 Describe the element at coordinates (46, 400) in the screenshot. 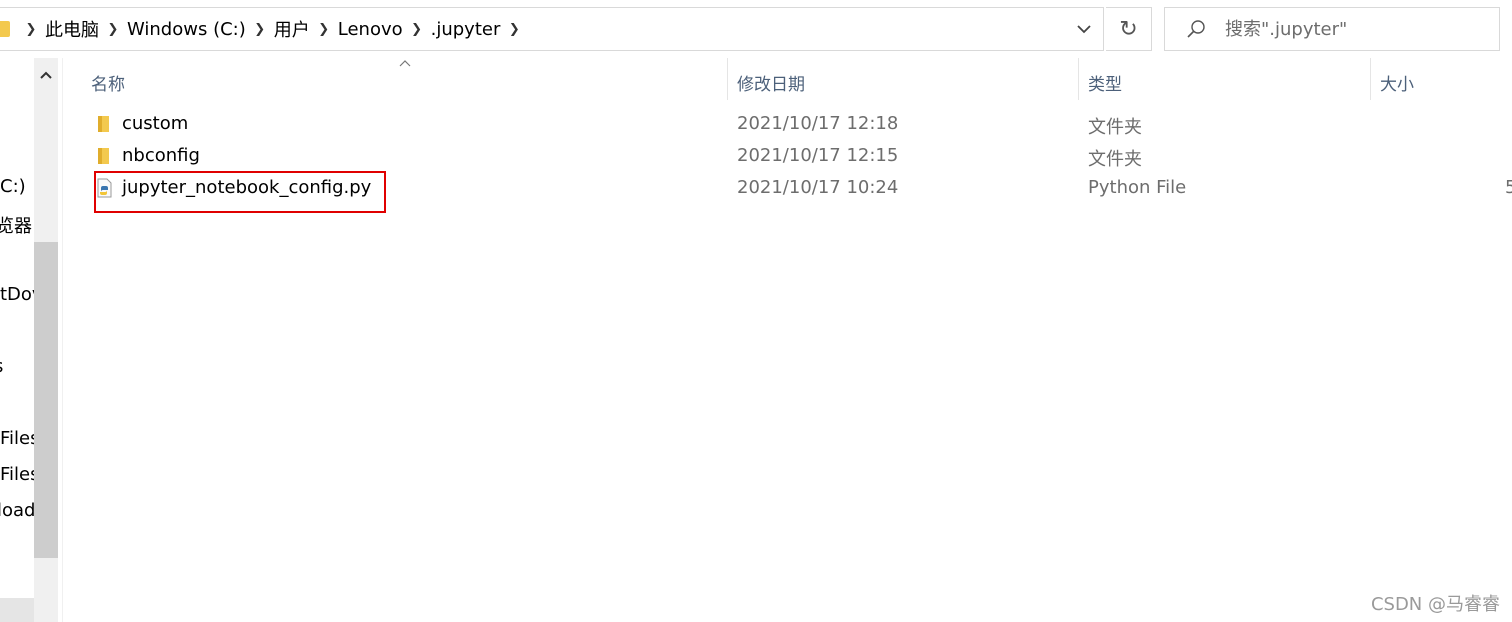

I see `nav-scrollbar-thumb` at that location.